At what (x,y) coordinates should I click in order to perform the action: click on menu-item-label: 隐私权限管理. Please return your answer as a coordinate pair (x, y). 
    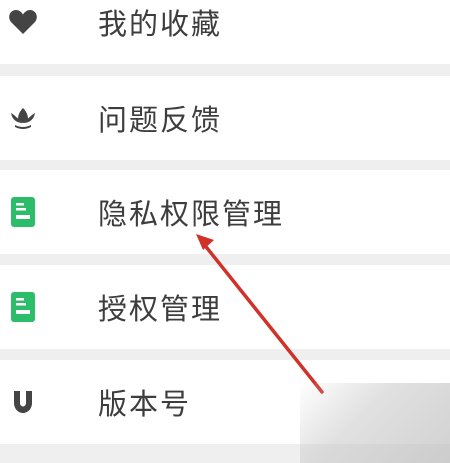
    Looking at the image, I should click on (191, 214).